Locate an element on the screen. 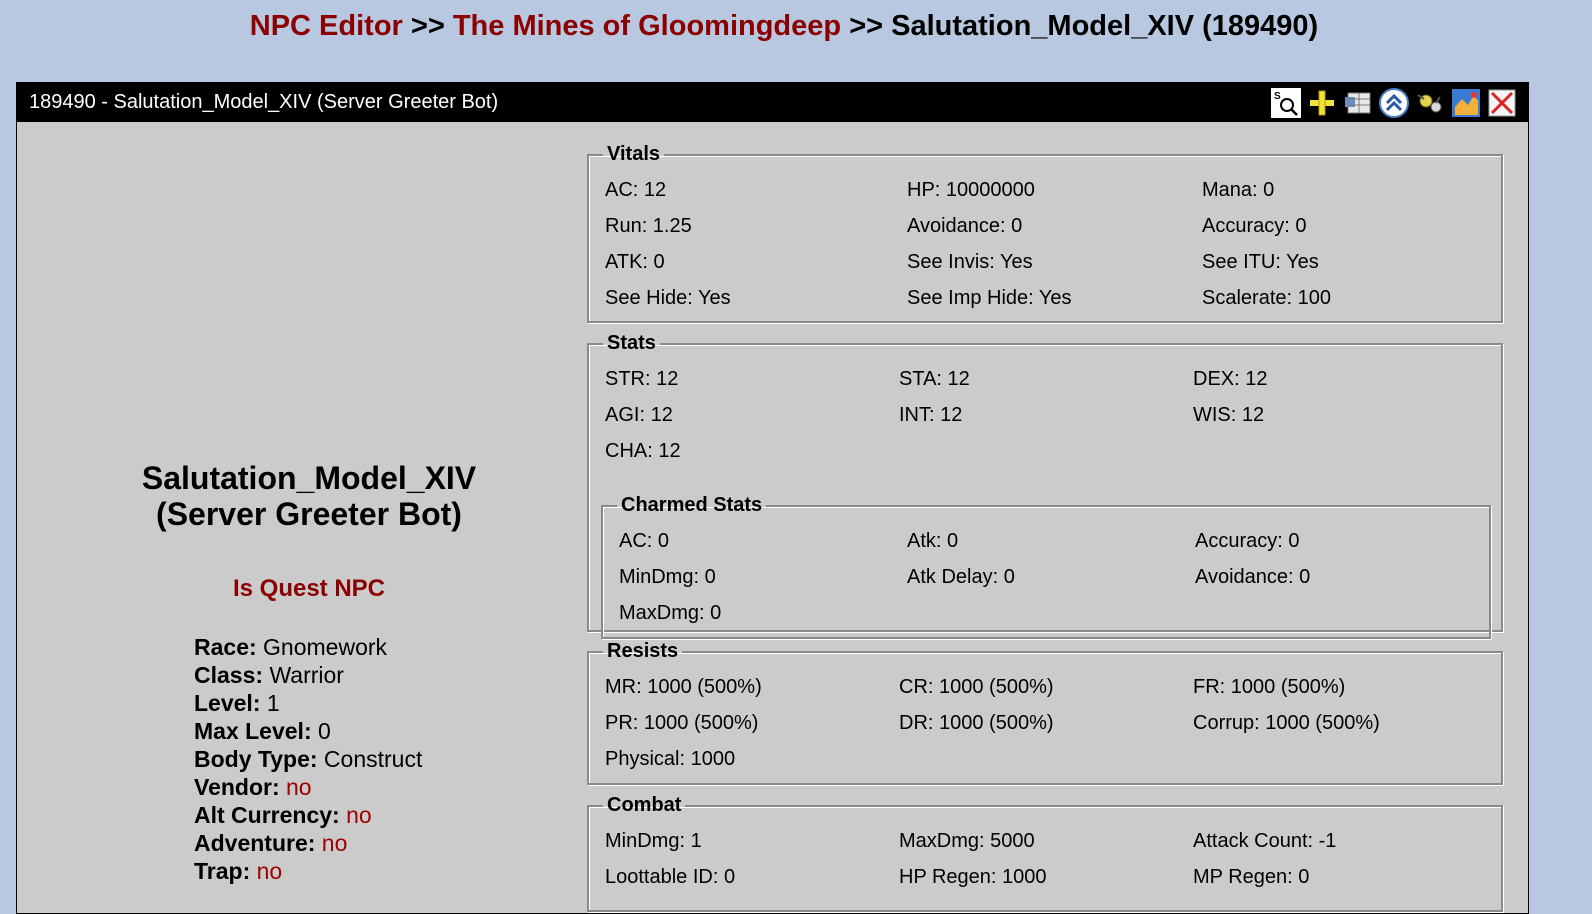 The width and height of the screenshot is (1592, 914). max-level-value: 0 is located at coordinates (324, 731).